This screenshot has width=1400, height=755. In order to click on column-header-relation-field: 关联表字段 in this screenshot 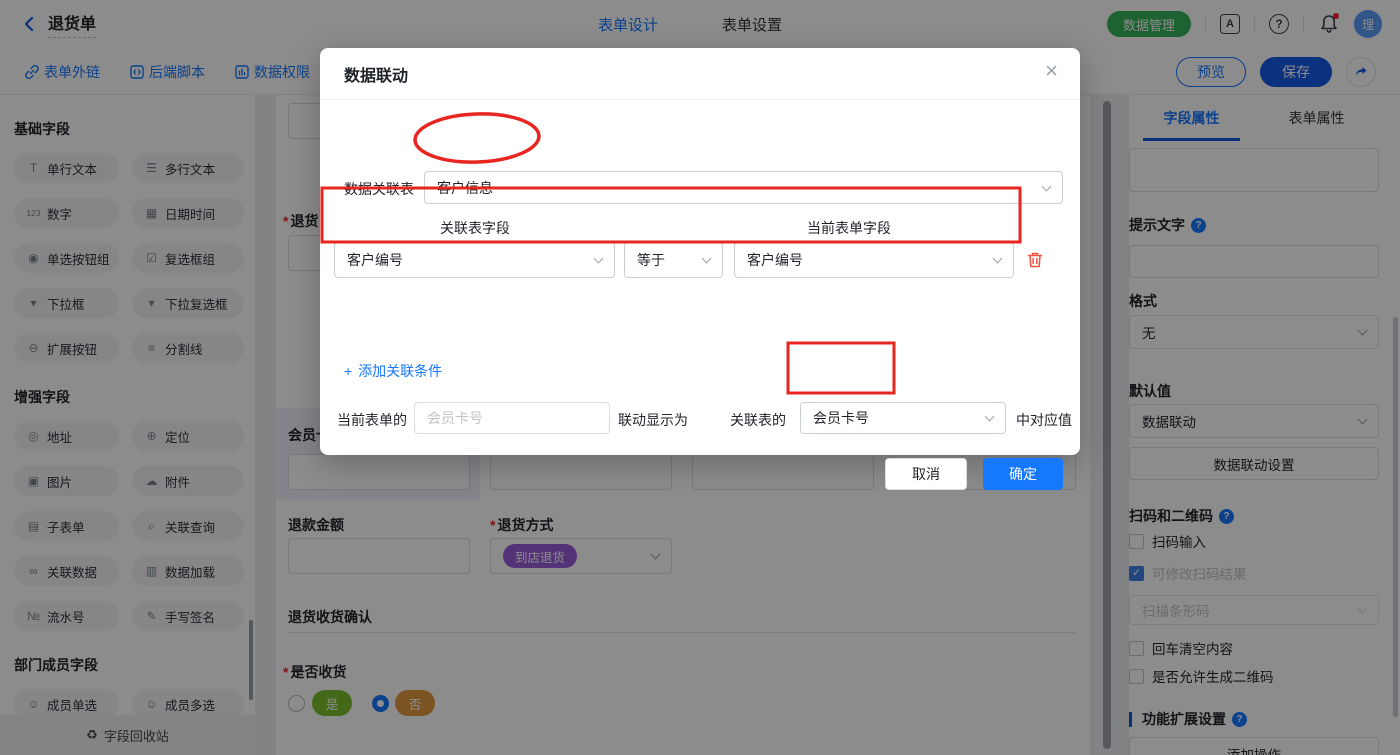, I will do `click(475, 228)`.